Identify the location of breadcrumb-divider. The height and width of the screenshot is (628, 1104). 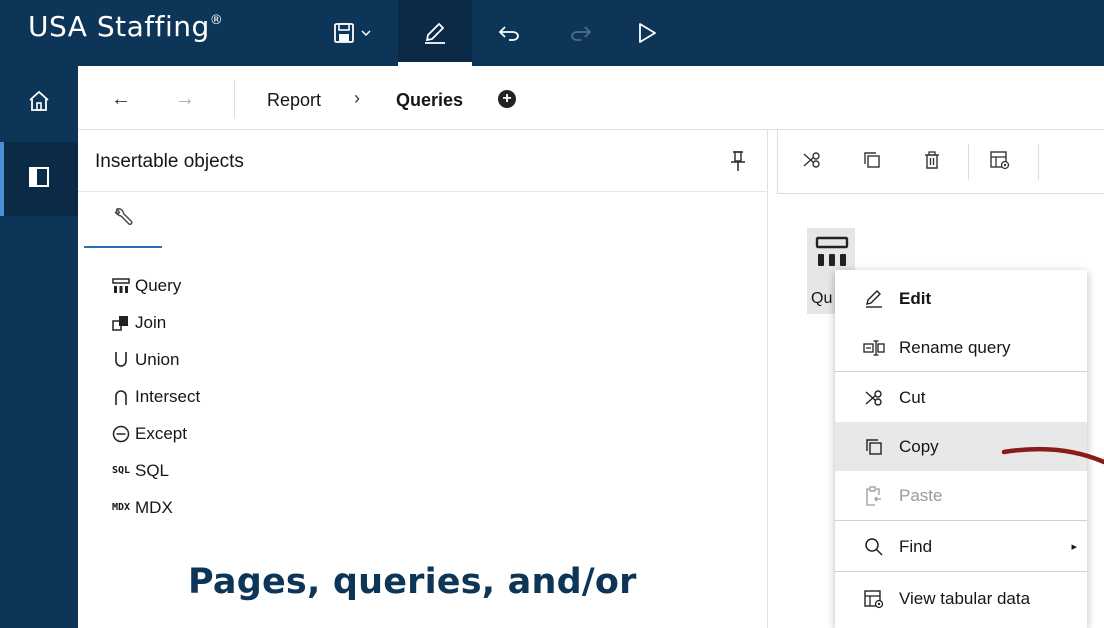
(234, 99).